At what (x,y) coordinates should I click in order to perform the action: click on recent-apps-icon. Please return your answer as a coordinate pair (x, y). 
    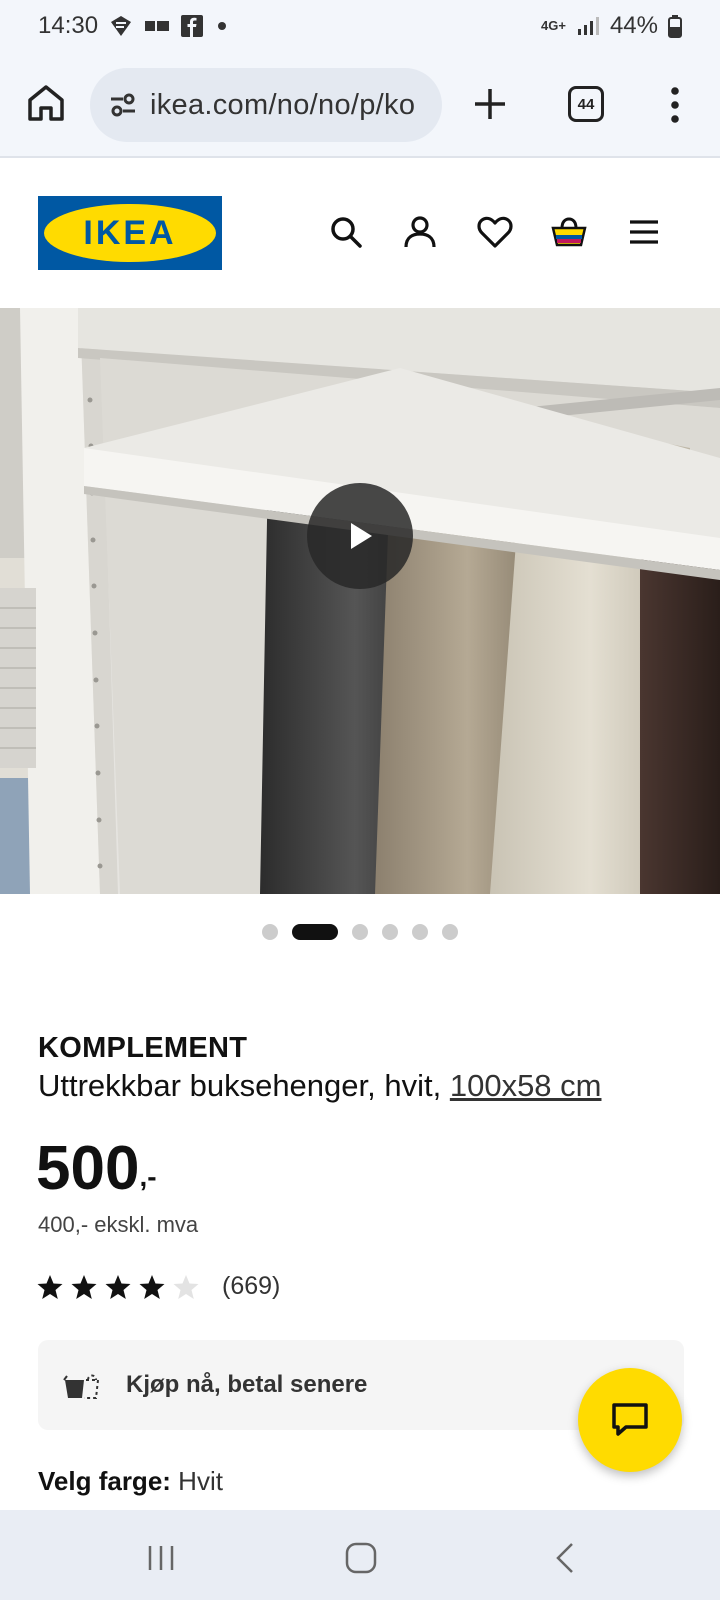
    Looking at the image, I should click on (161, 1558).